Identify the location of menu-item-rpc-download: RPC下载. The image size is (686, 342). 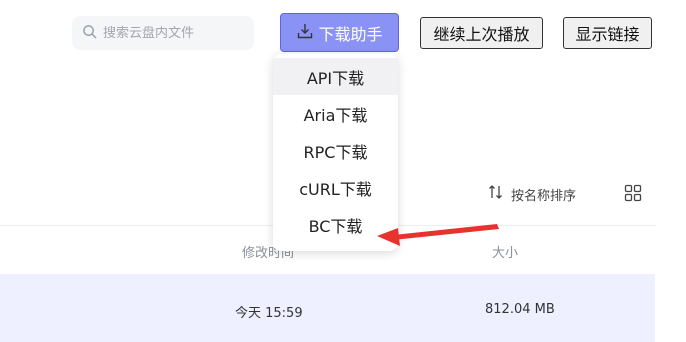
(335, 150).